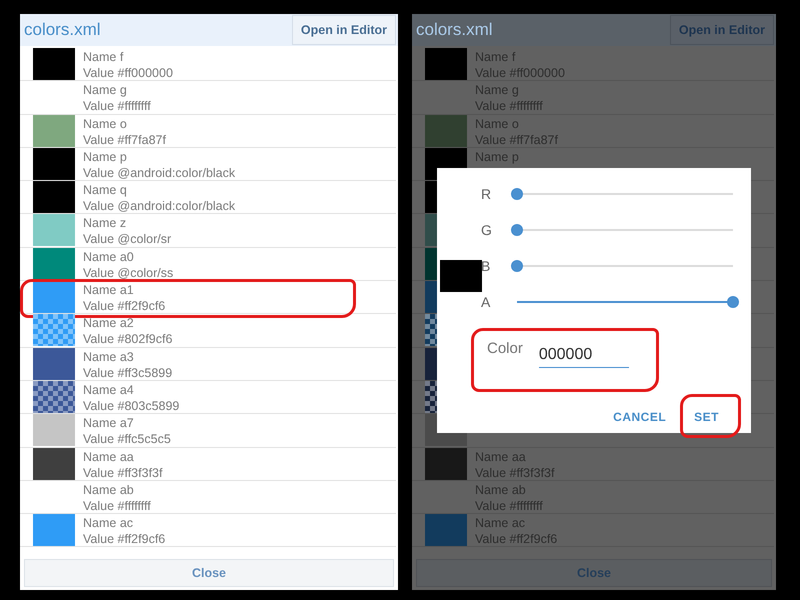 This screenshot has width=800, height=600. What do you see at coordinates (109, 290) in the screenshot?
I see `color-name: Name a1` at bounding box center [109, 290].